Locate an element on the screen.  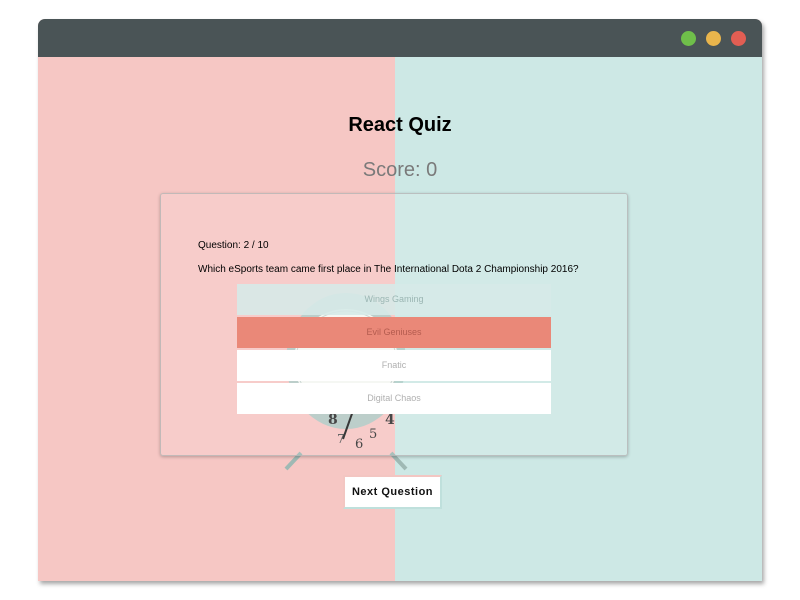
question-counter: Question: 2 / 10 is located at coordinates (233, 245).